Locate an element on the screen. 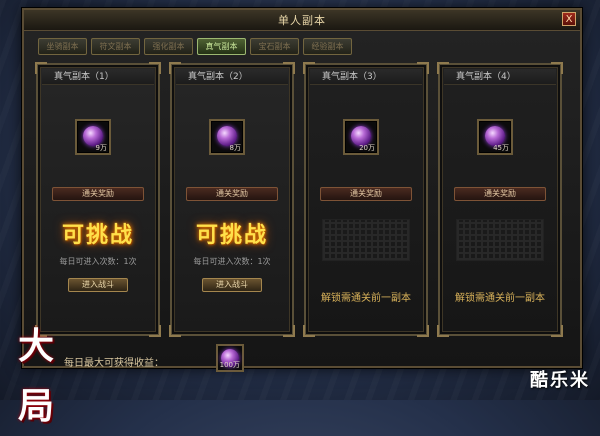 The height and width of the screenshot is (436, 600). site-watermark: 酷乐米 is located at coordinates (560, 380).